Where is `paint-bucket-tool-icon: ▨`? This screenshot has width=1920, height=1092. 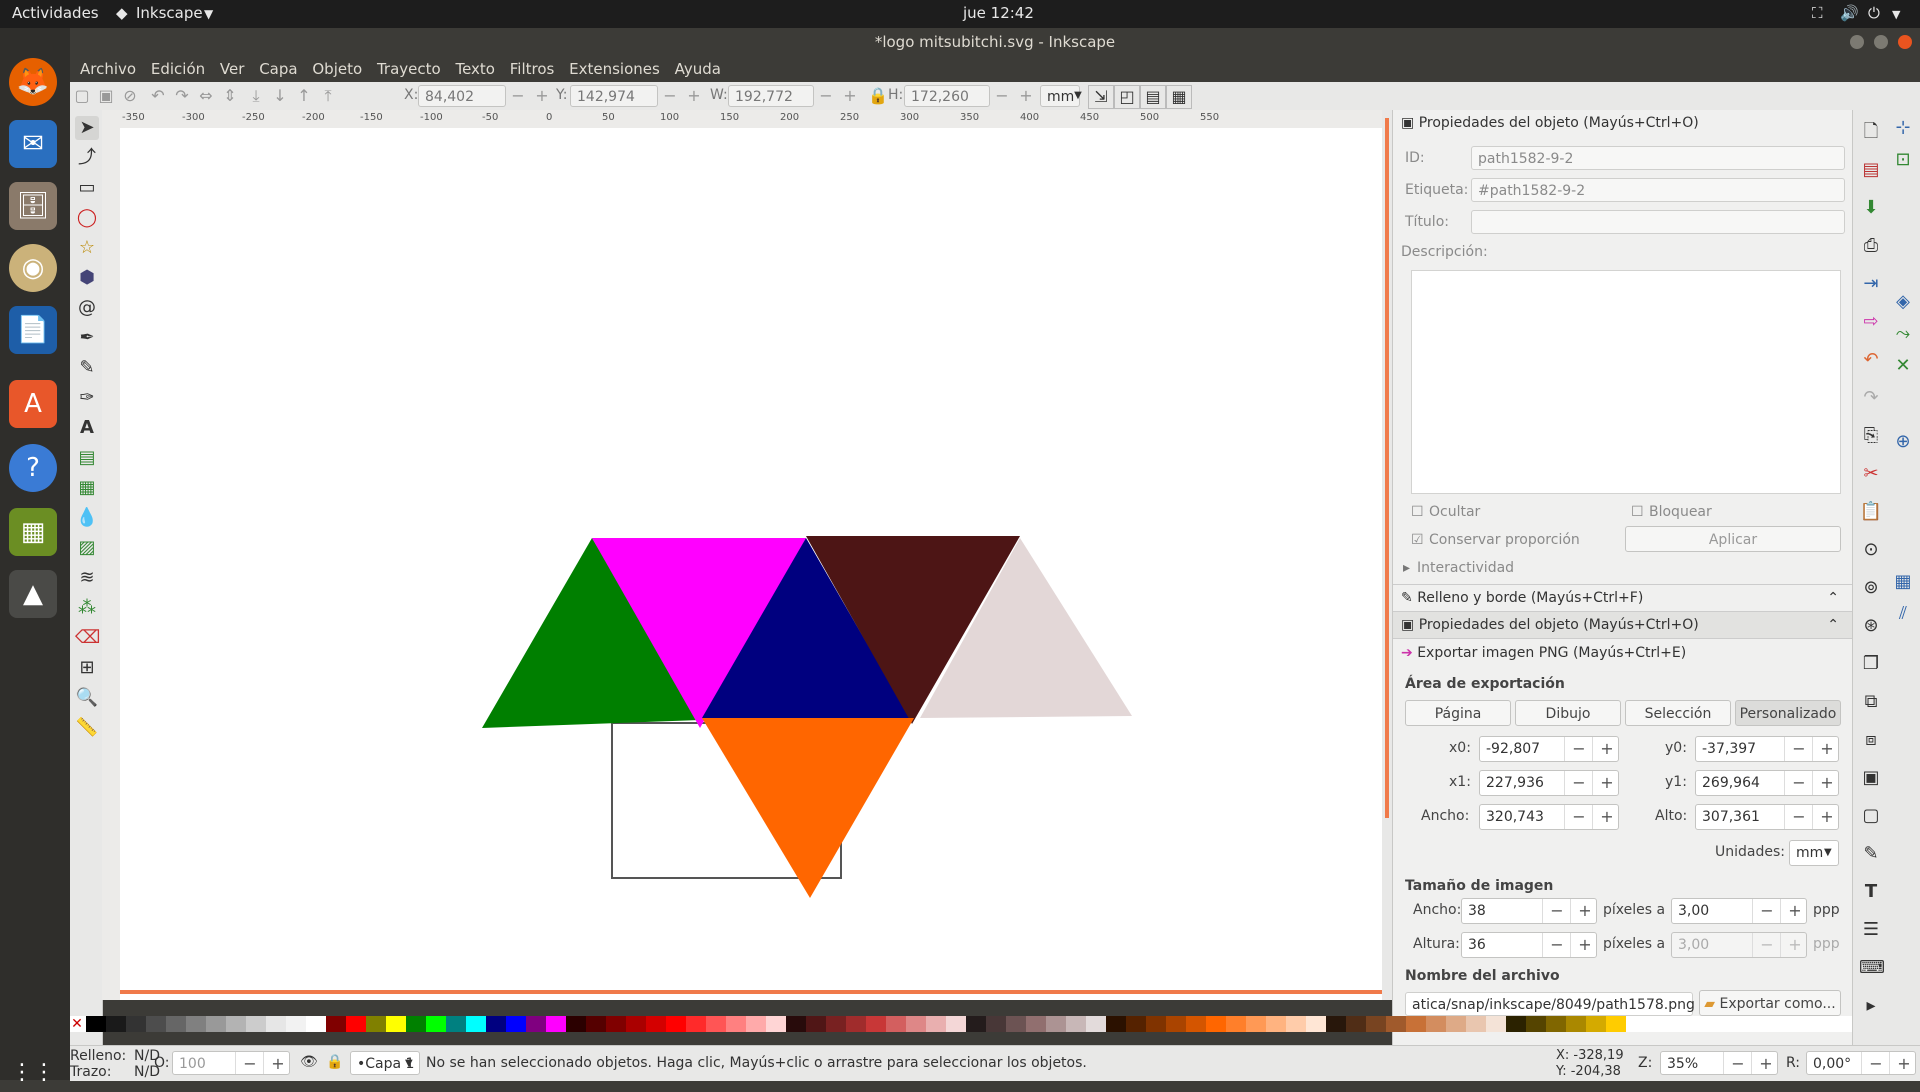 paint-bucket-tool-icon: ▨ is located at coordinates (87, 548).